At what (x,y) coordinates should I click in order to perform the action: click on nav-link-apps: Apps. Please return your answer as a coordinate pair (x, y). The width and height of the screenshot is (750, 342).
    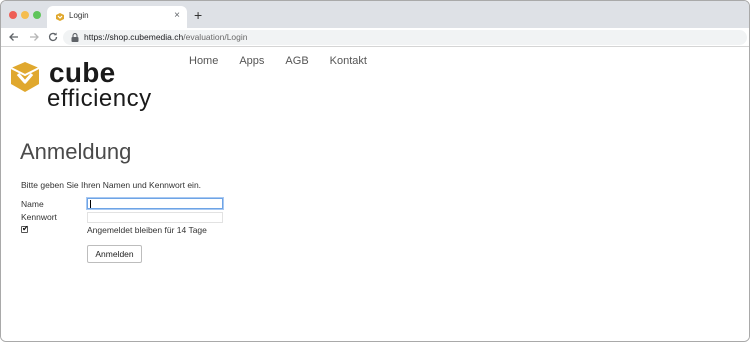
    Looking at the image, I should click on (251, 61).